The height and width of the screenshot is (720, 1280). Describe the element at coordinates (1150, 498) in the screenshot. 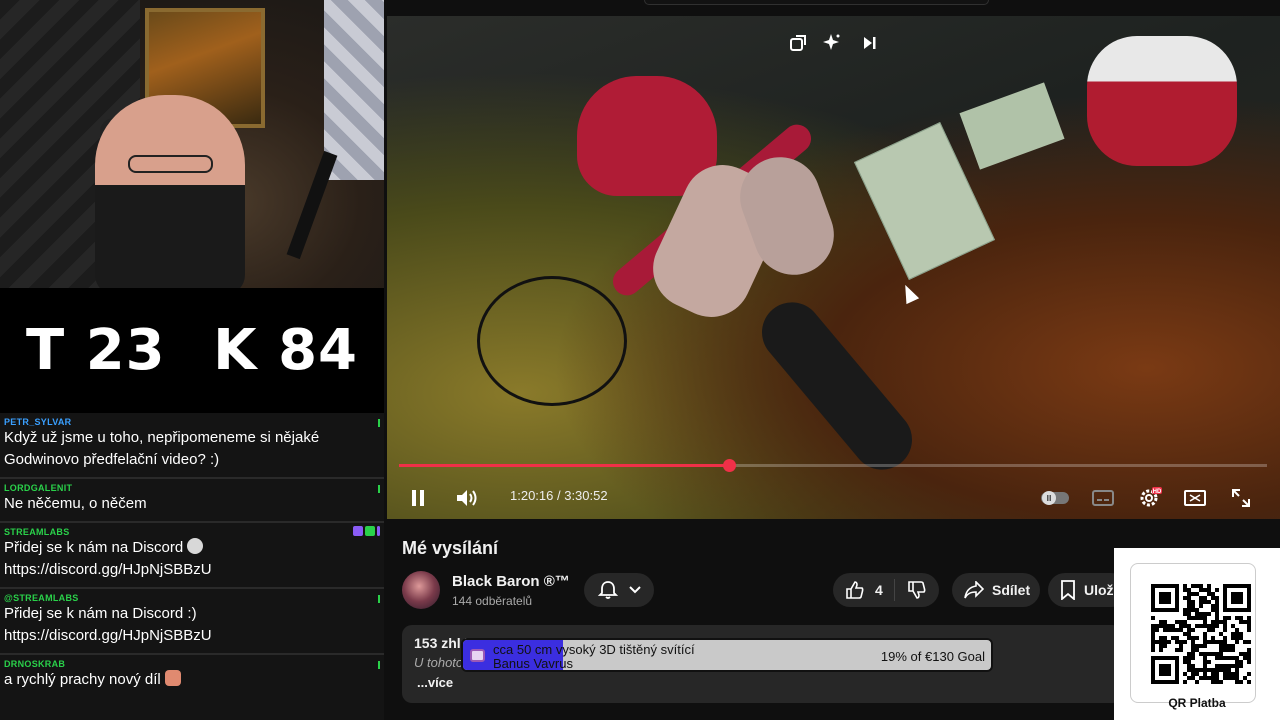

I see `settings-icon: HD` at that location.